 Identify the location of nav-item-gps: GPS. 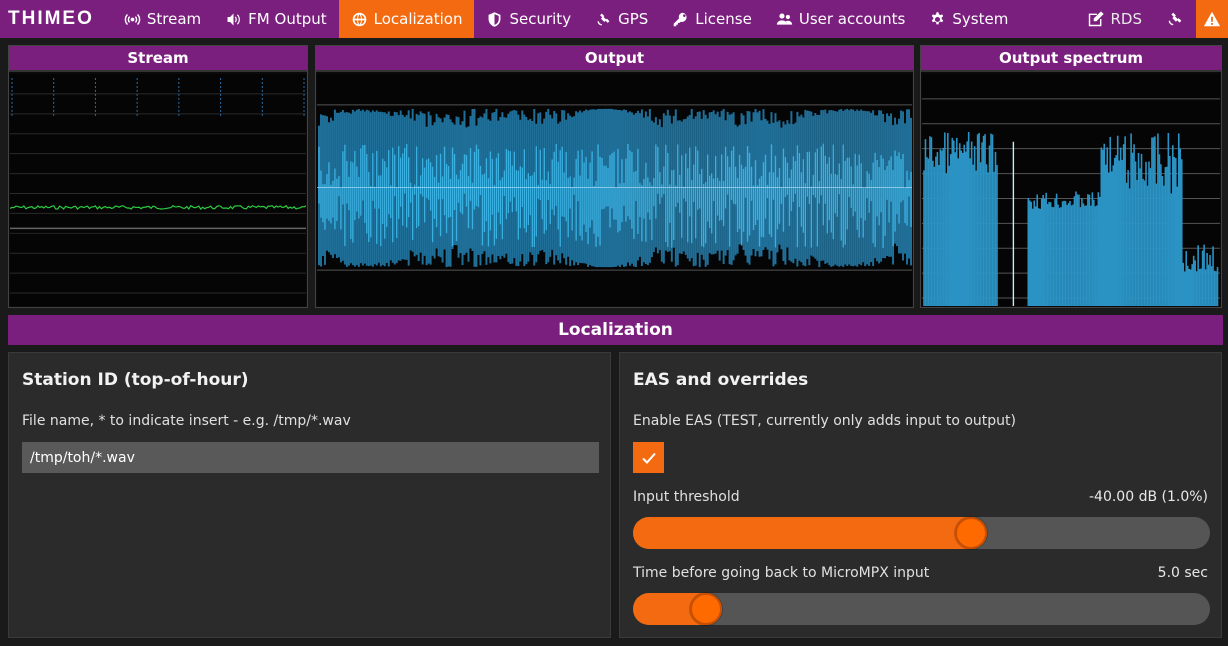
(621, 19).